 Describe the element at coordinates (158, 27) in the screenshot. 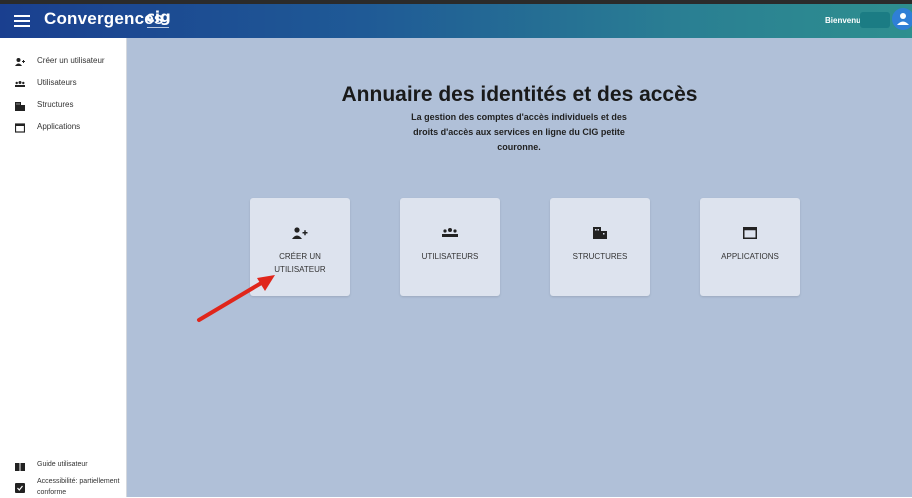

I see `logo-underline` at that location.